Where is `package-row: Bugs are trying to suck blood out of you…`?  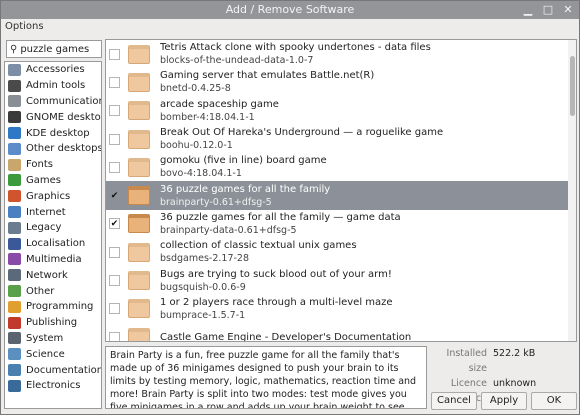
package-row: Bugs are trying to suck blood out of you… is located at coordinates (341, 280).